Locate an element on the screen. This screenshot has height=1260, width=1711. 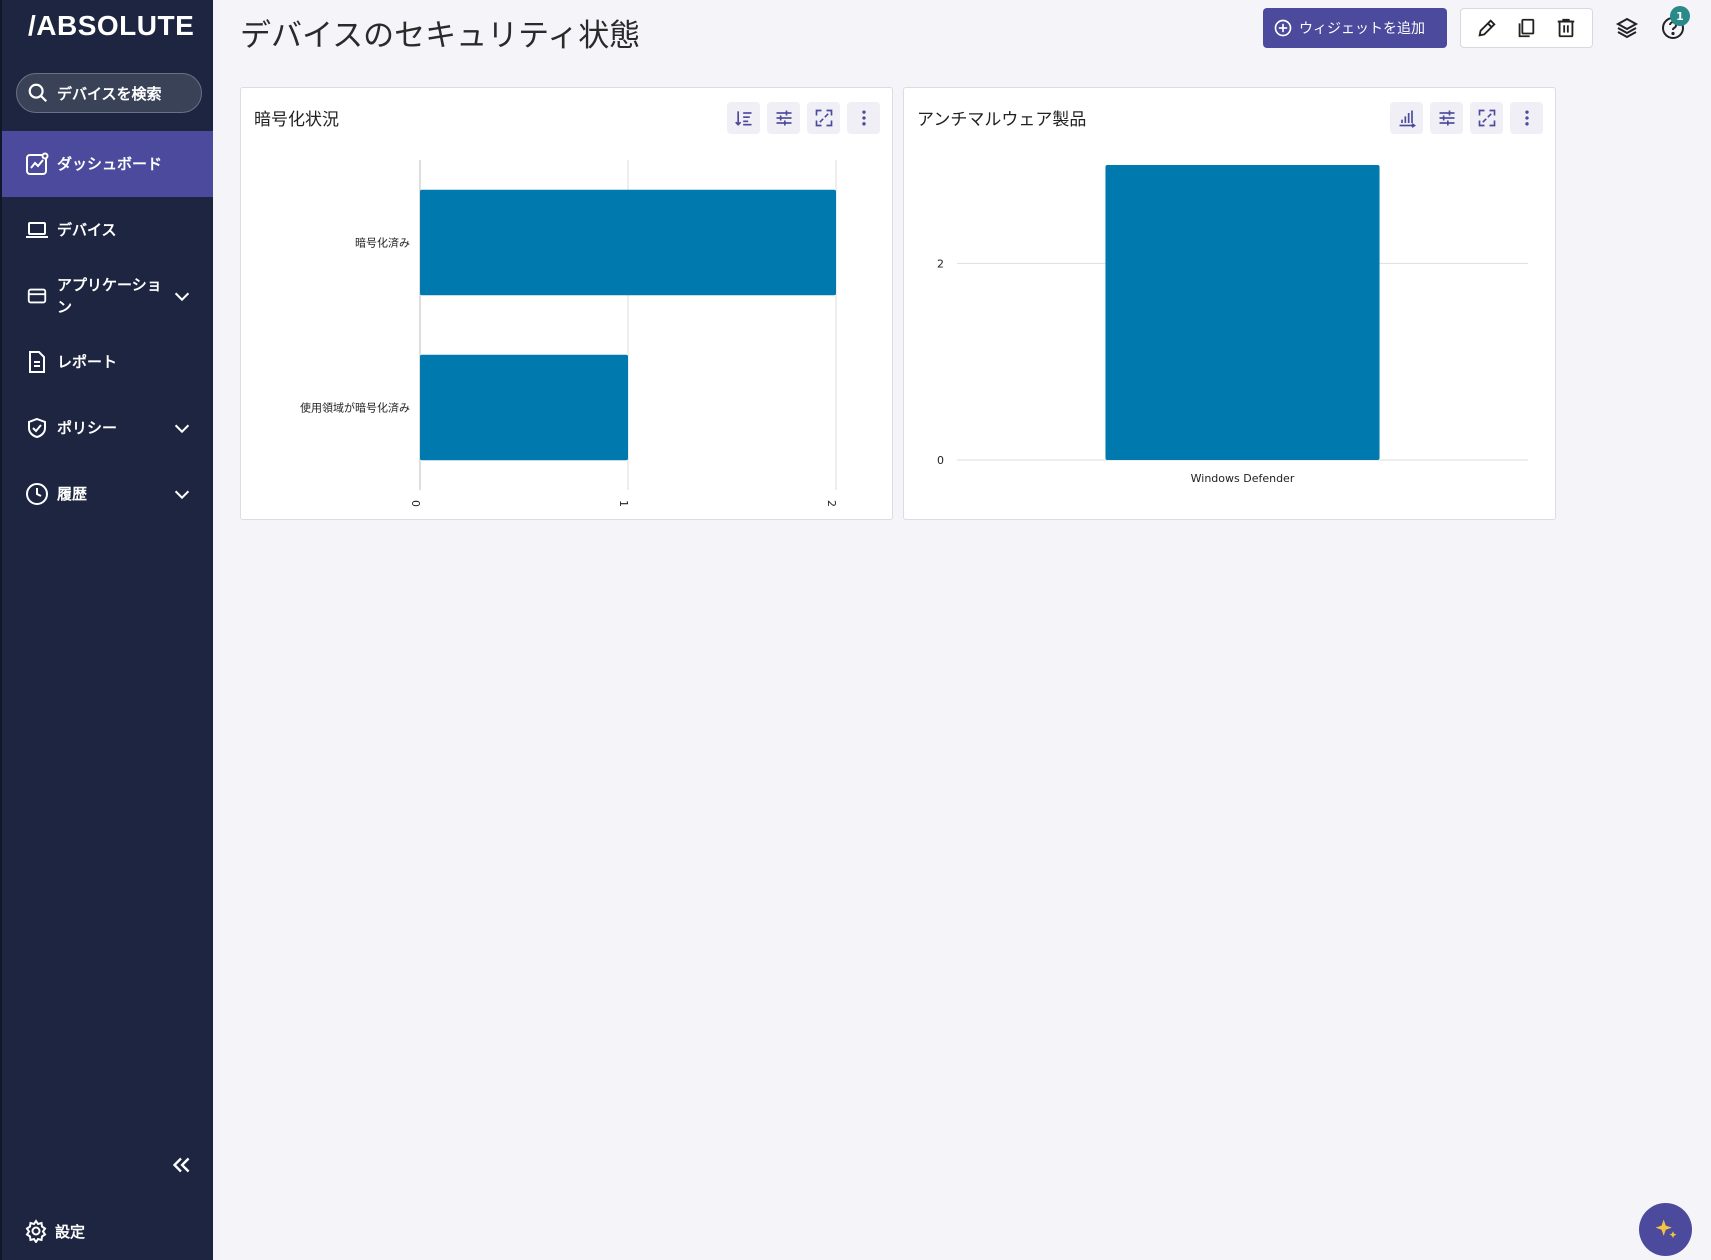
antimalware-bar-chart: 0 2 Windows Defender is located at coordinates (1232, 325).